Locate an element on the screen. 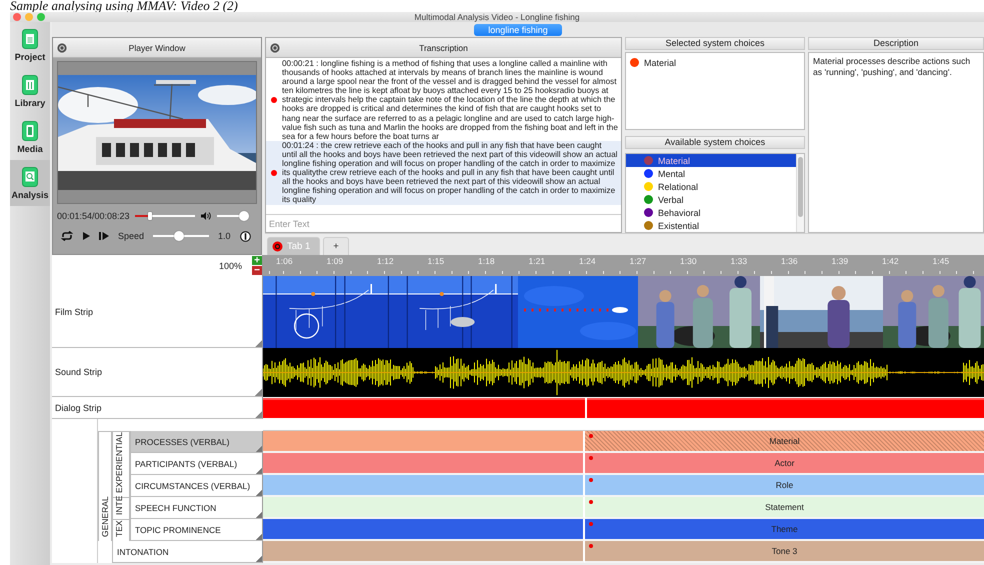 Image resolution: width=984 pixels, height=565 pixels. tier-label: CIRCUMSTANCES (VERBAL) is located at coordinates (196, 486).